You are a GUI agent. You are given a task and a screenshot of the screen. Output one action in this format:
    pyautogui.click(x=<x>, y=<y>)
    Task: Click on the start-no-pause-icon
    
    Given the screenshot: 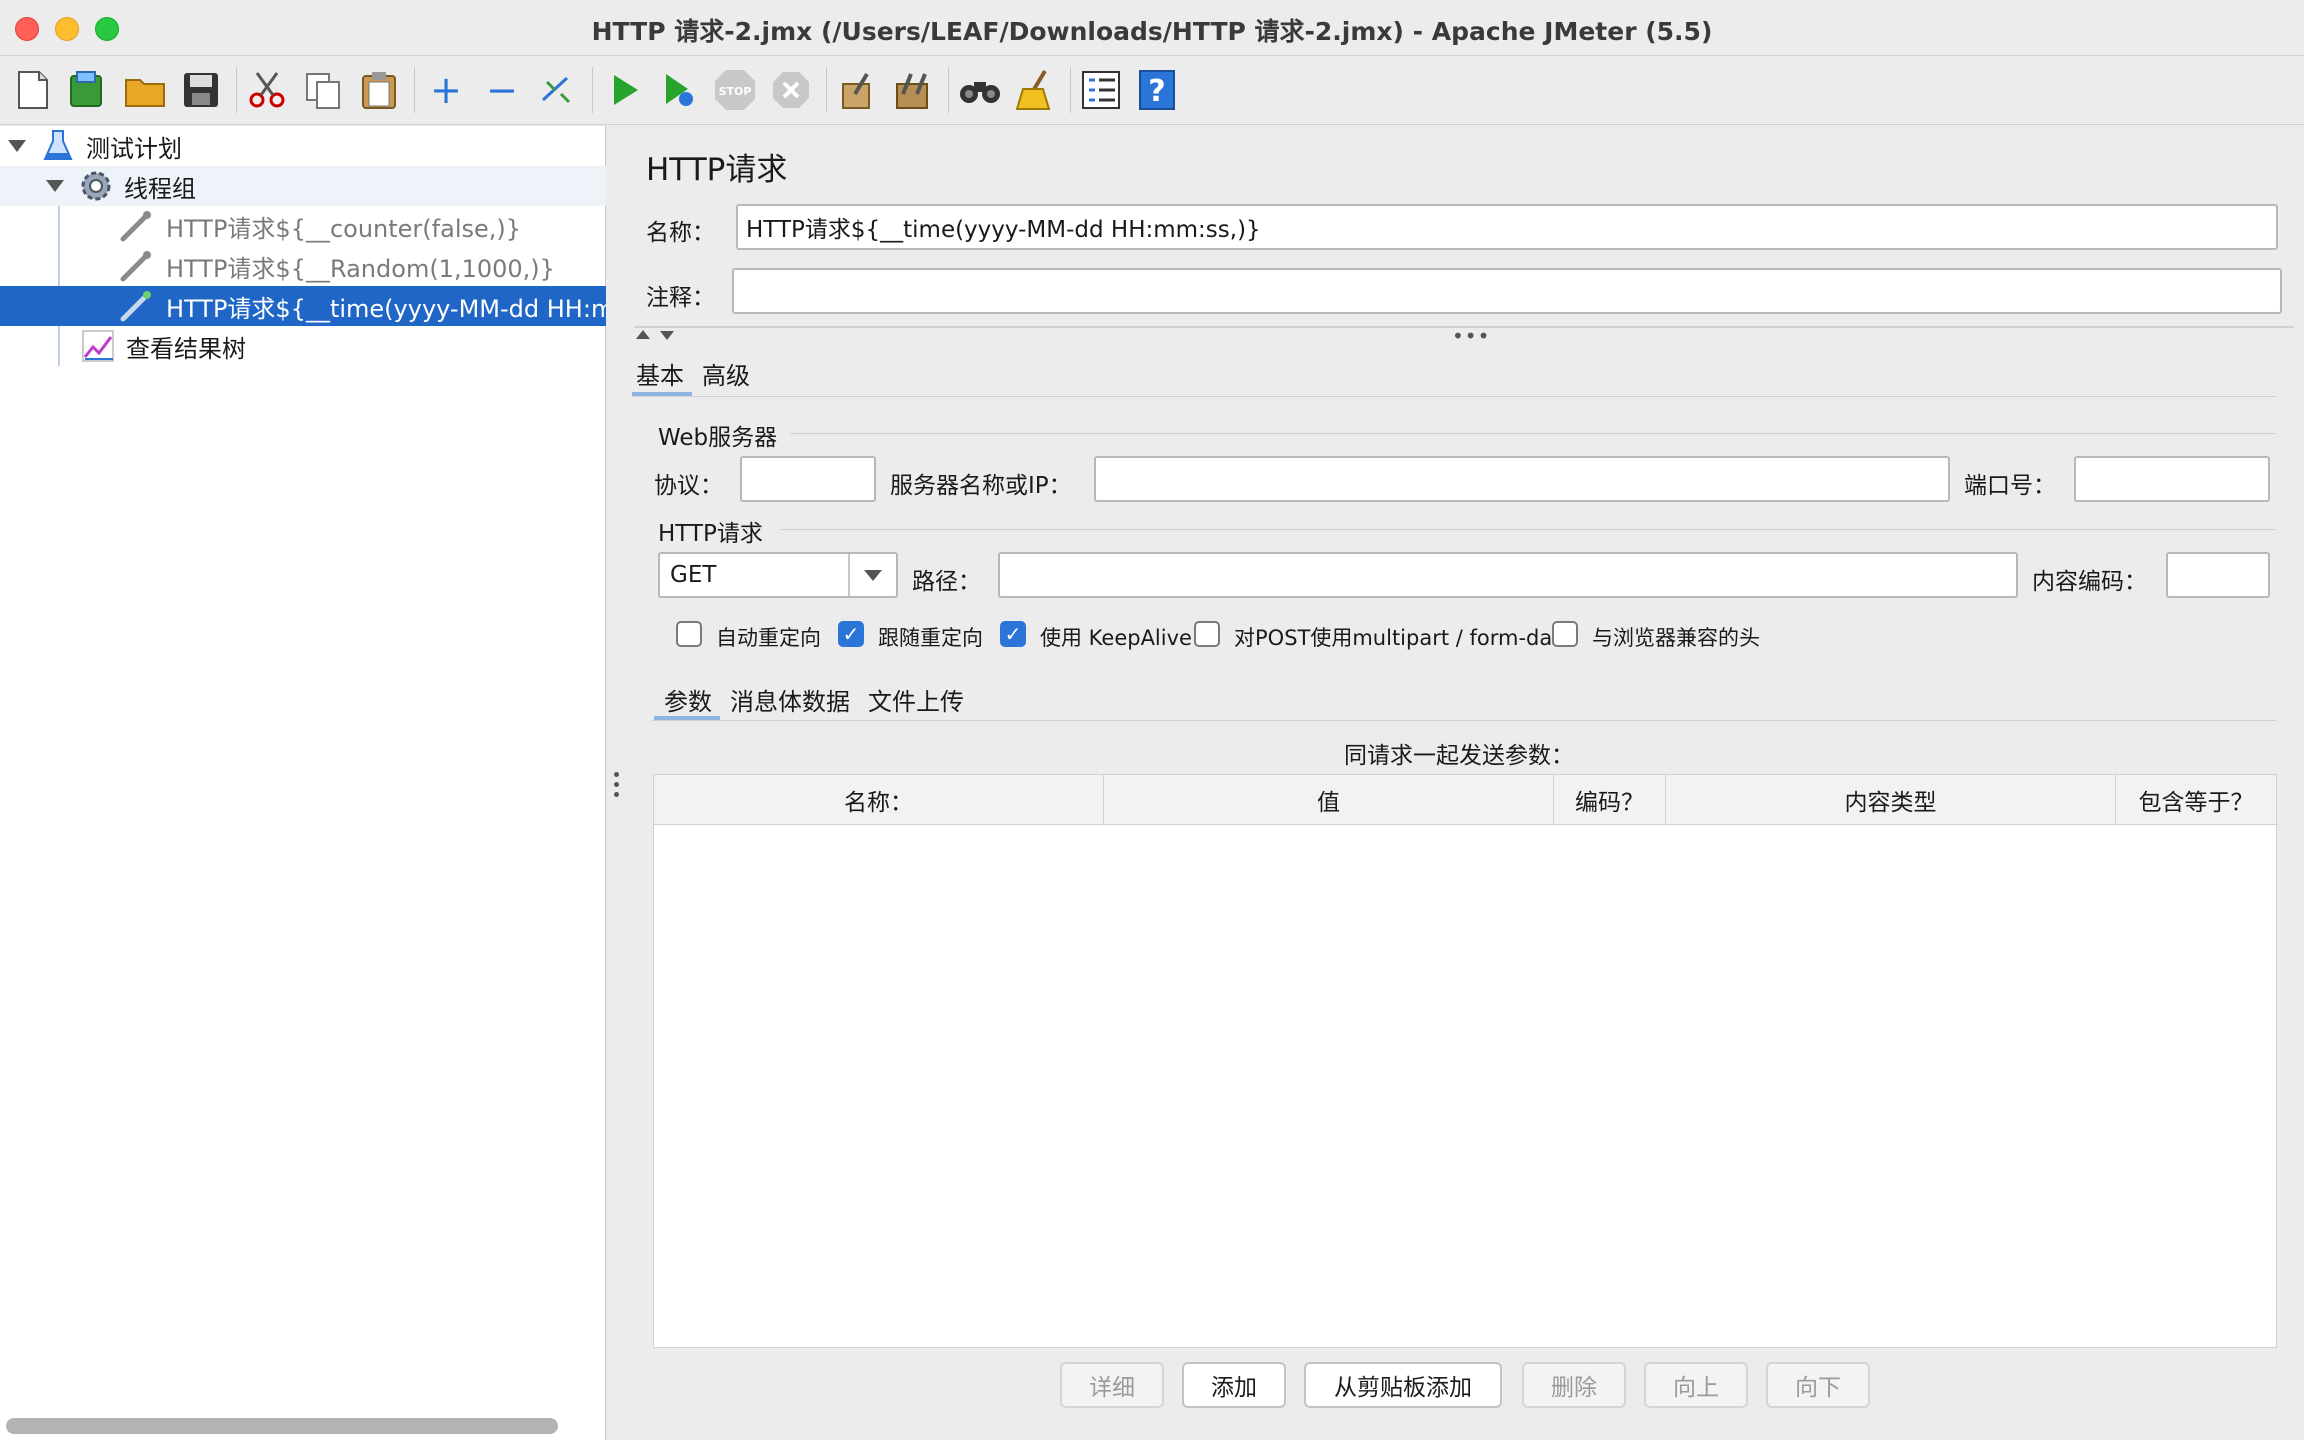 What is the action you would take?
    pyautogui.click(x=679, y=90)
    